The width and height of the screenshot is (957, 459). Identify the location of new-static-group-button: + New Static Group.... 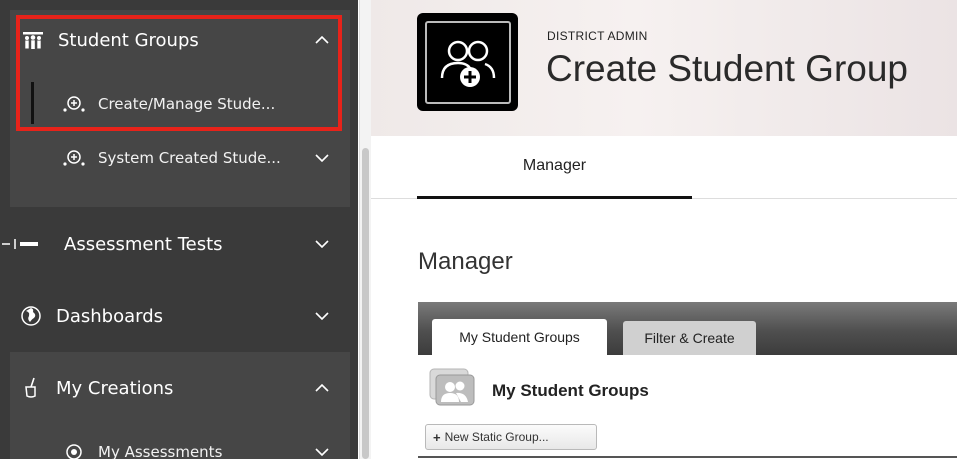
(511, 437).